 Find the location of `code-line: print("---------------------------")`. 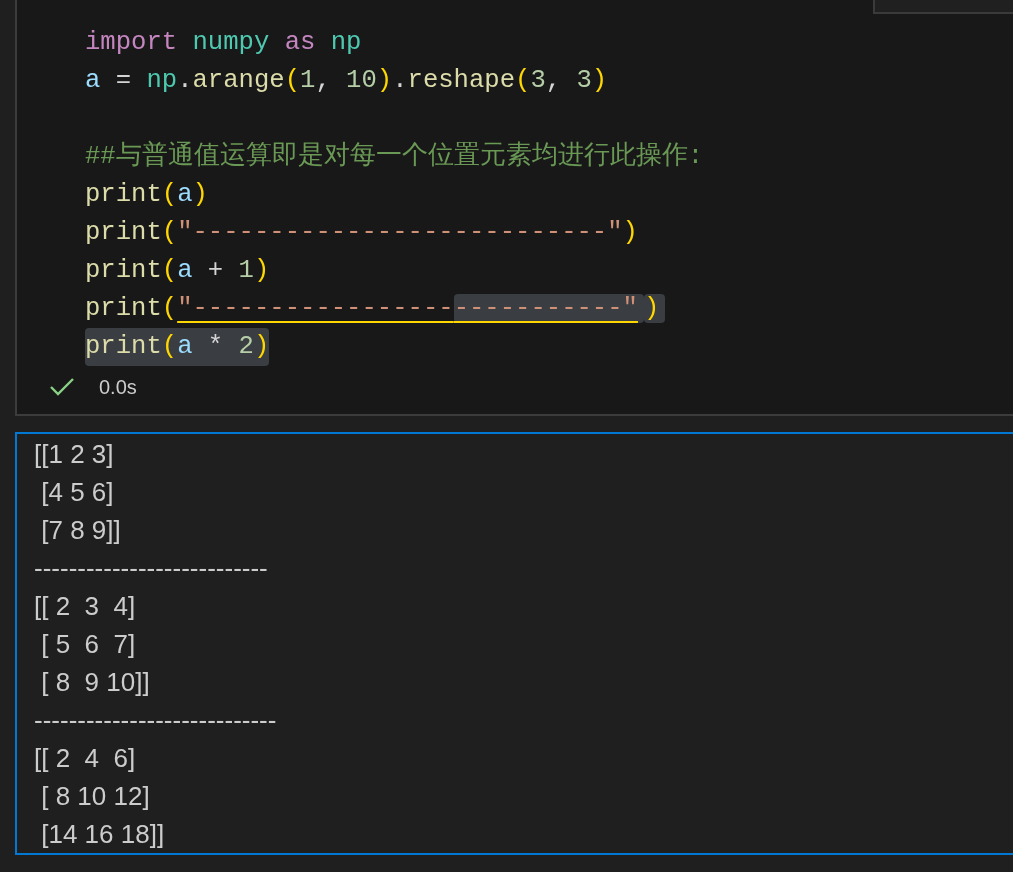

code-line: print("---------------------------") is located at coordinates (361, 233).